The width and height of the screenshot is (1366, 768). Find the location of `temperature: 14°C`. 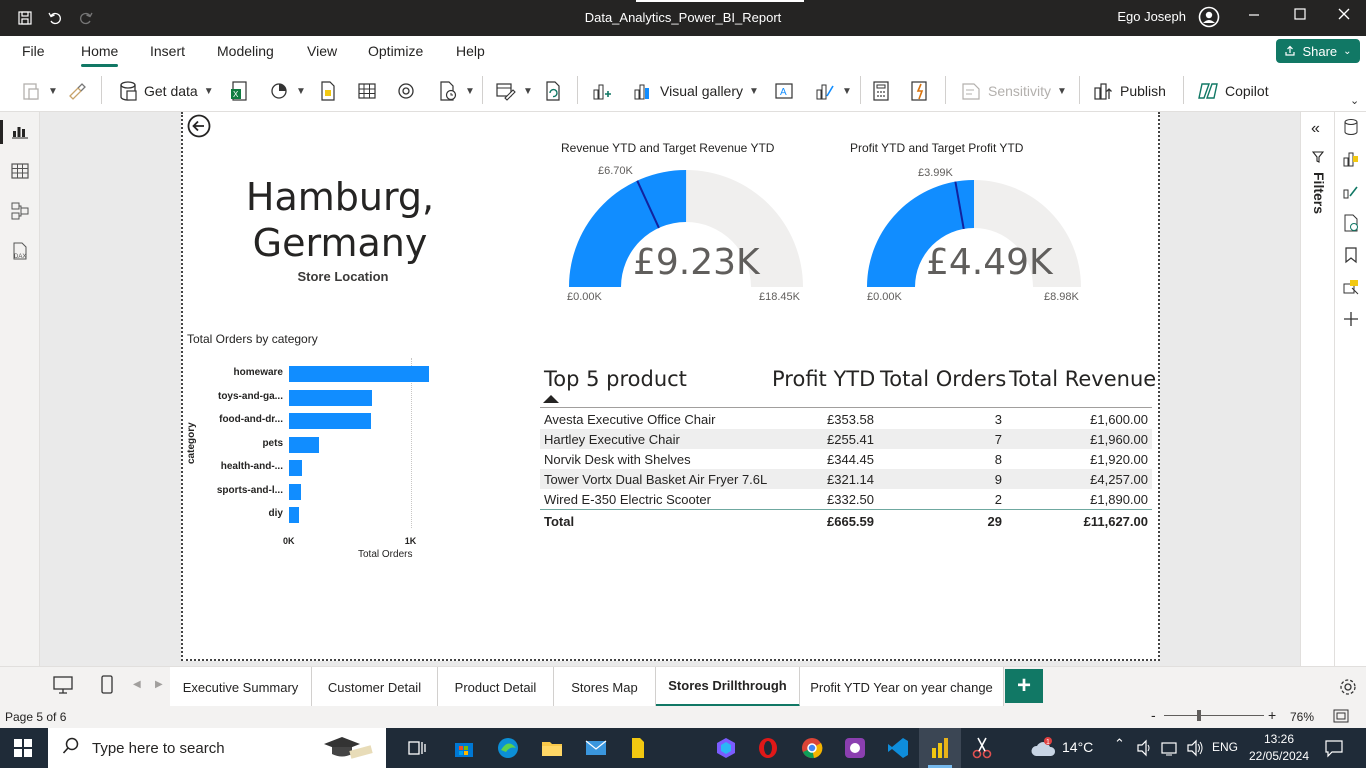

temperature: 14°C is located at coordinates (1077, 747).